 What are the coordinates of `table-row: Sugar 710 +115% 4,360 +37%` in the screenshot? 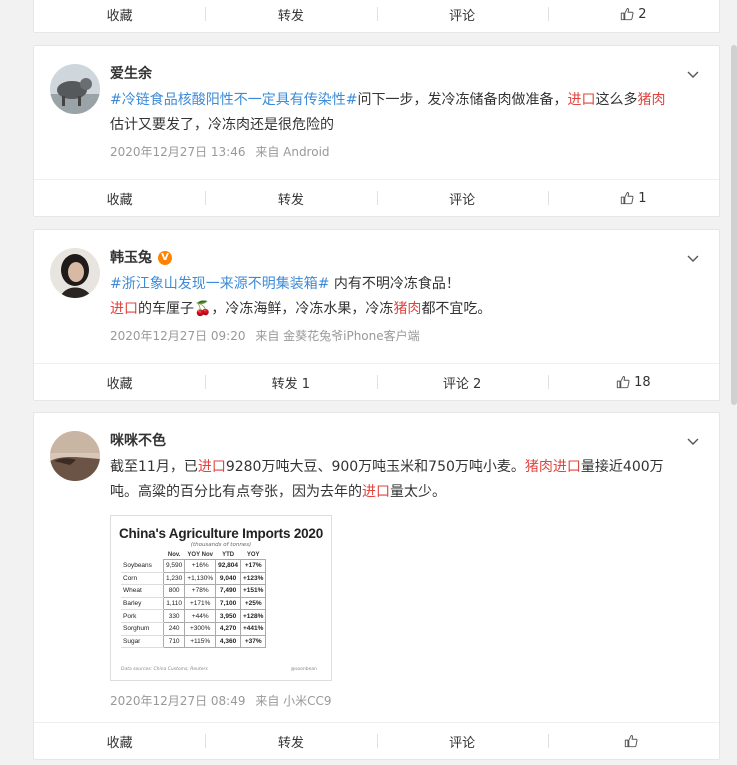 It's located at (194, 641).